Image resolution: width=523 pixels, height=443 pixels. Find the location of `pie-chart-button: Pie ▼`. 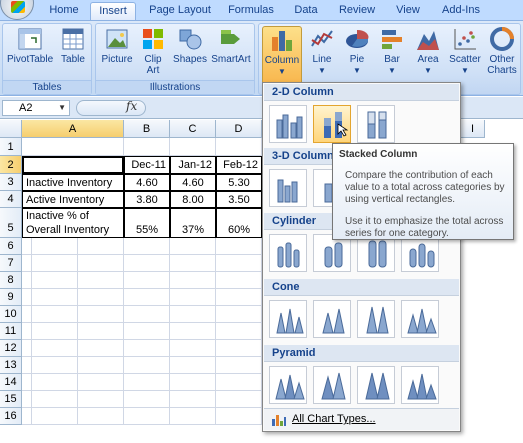

pie-chart-button: Pie ▼ is located at coordinates (357, 51).